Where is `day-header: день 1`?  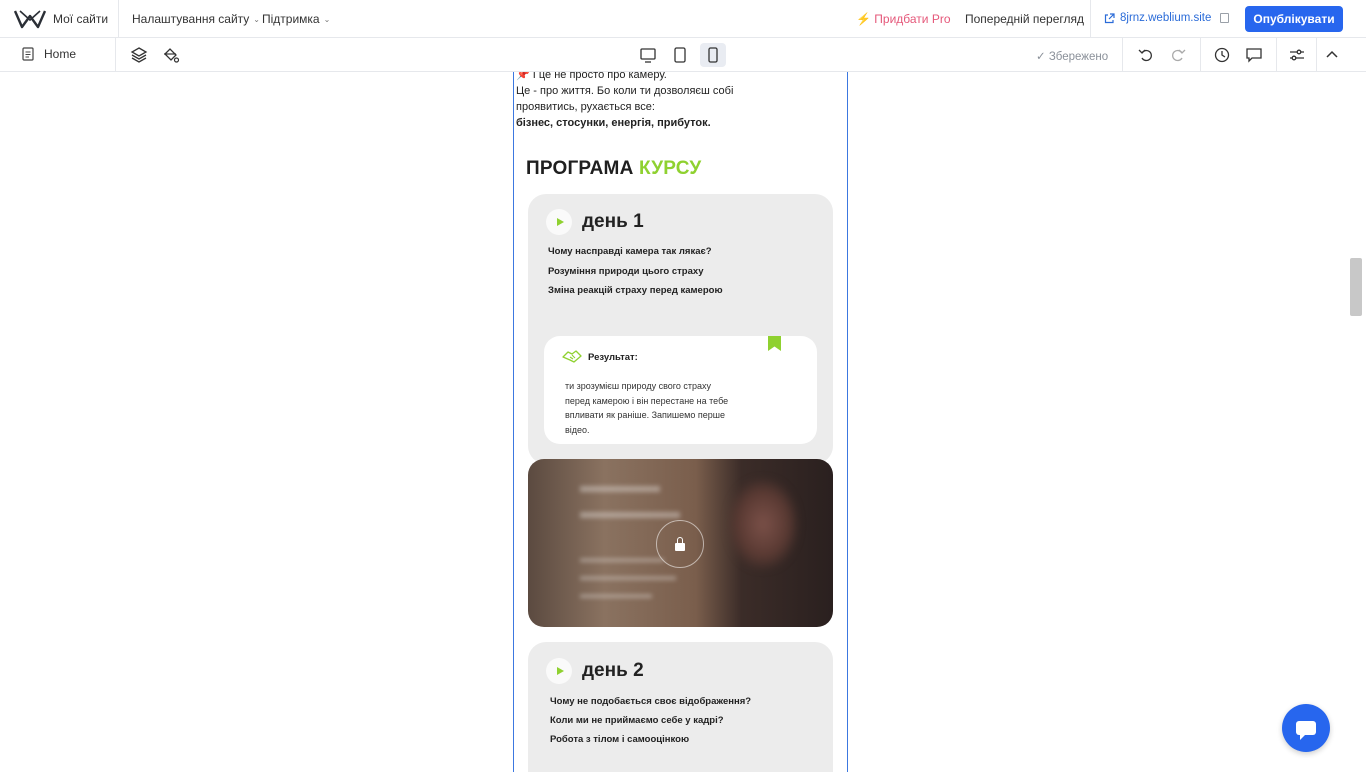 day-header: день 1 is located at coordinates (595, 222).